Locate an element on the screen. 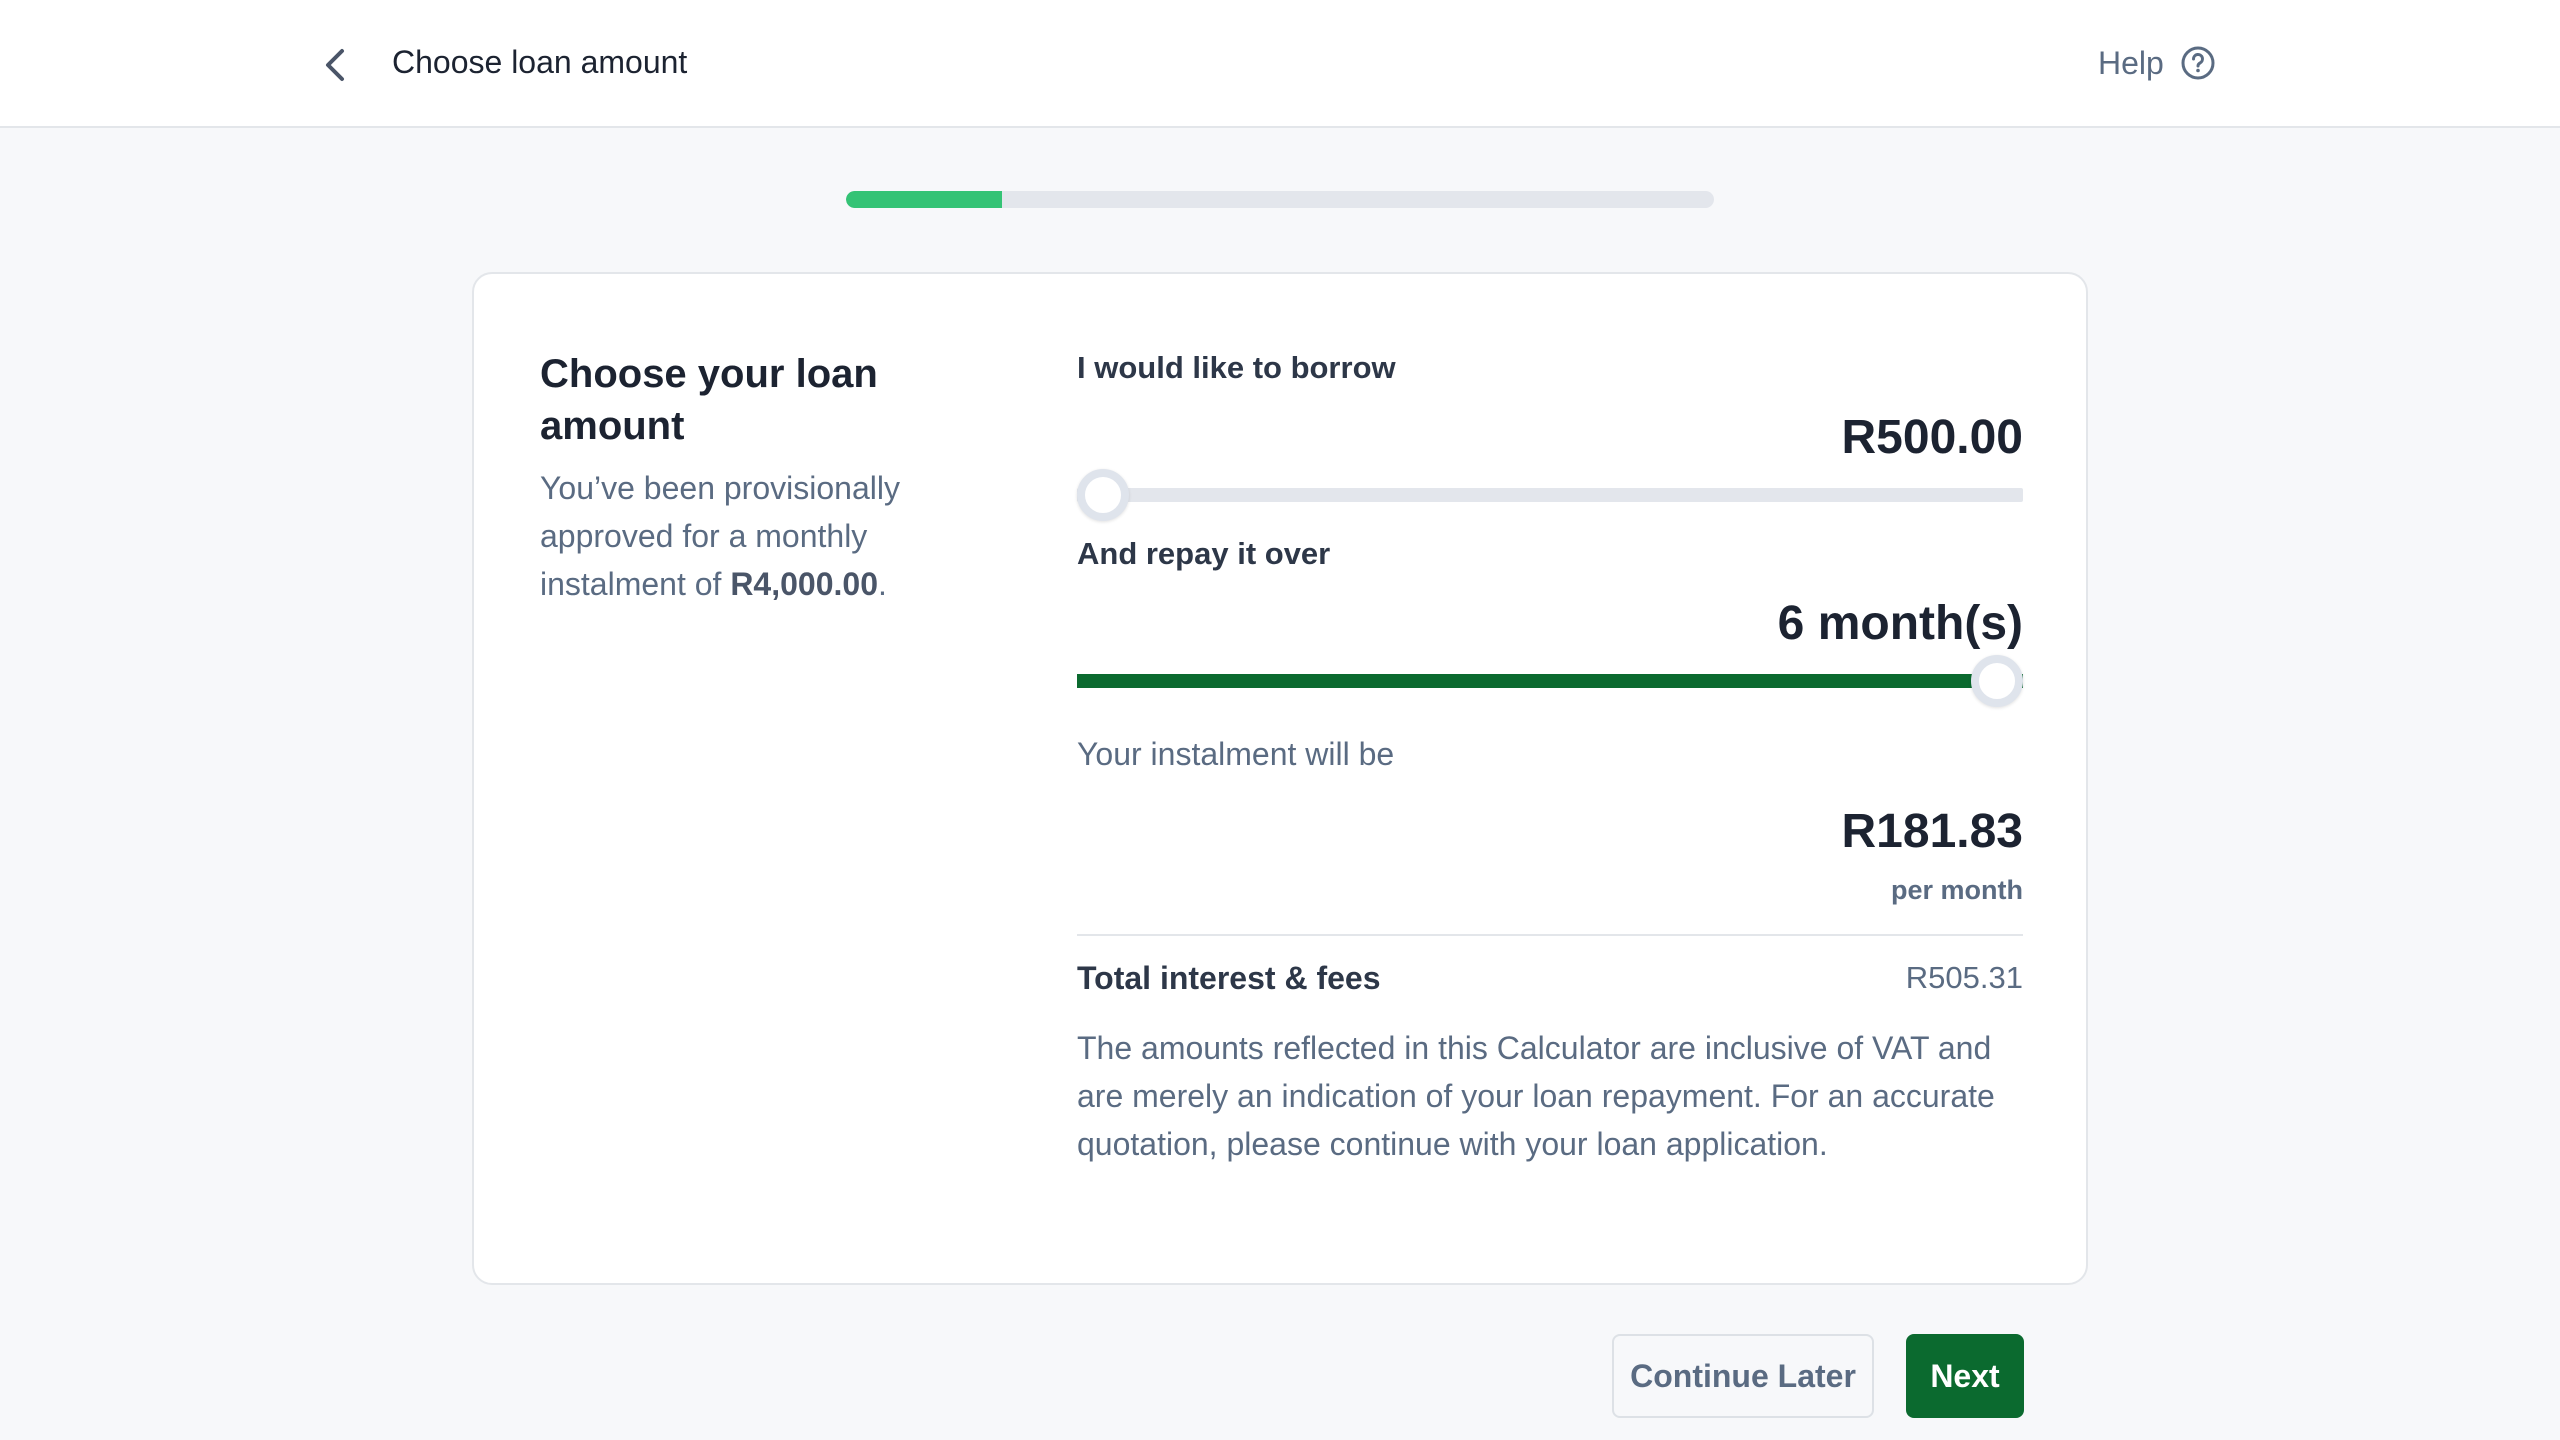 Image resolution: width=2560 pixels, height=1440 pixels. repay-label: And repay it over is located at coordinates (1204, 553).